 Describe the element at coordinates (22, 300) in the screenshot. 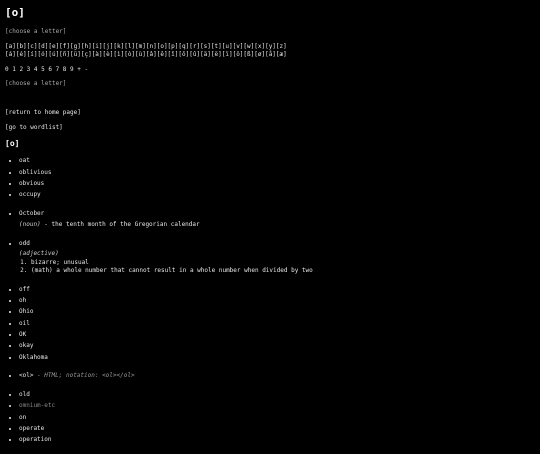

I see `word-link: oh` at that location.